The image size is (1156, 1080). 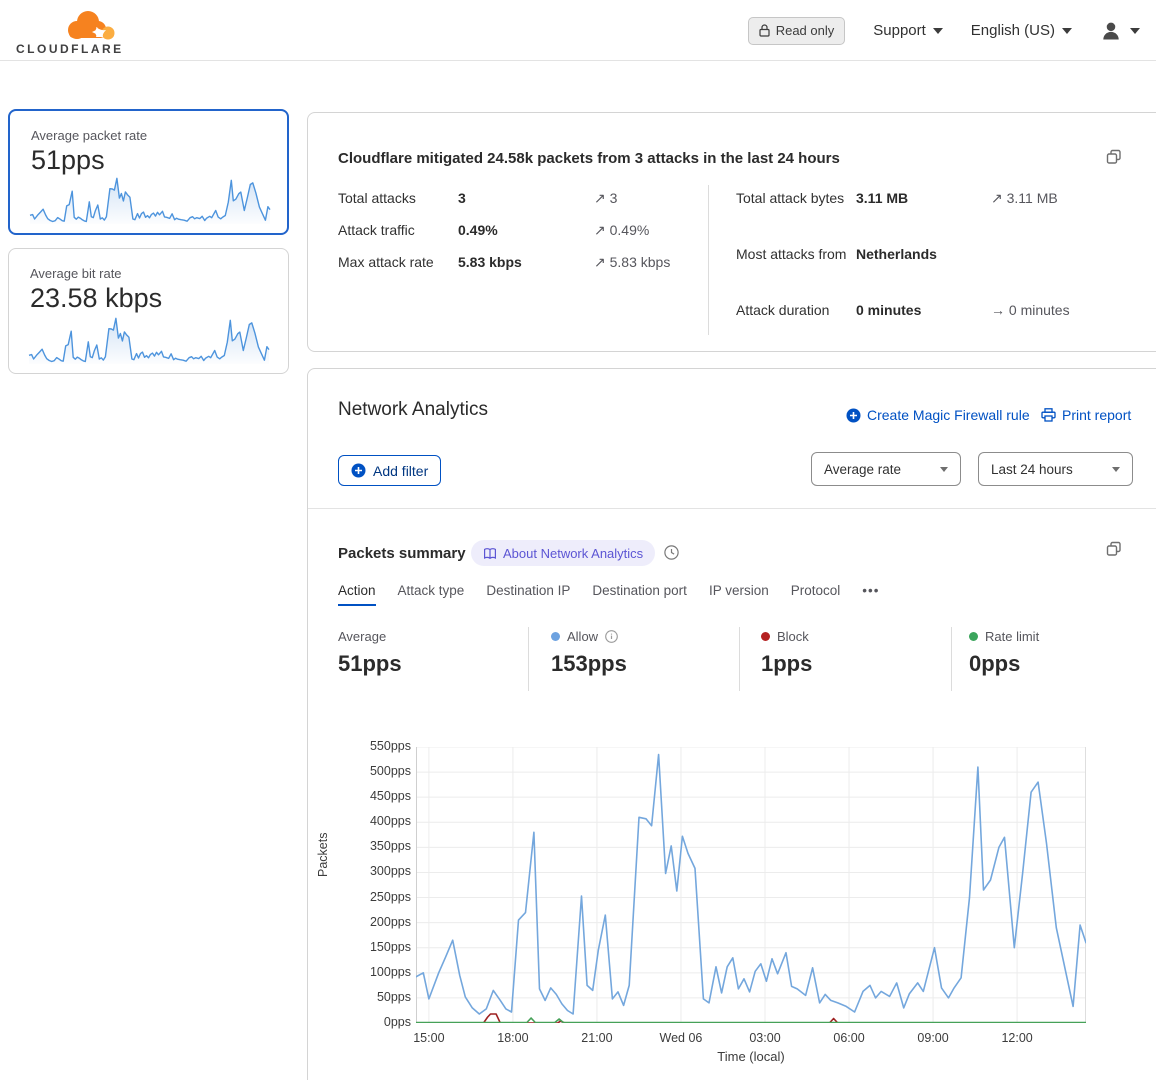 What do you see at coordinates (946, 254) in the screenshot?
I see `stat-row: Most attacks from Netherlands` at bounding box center [946, 254].